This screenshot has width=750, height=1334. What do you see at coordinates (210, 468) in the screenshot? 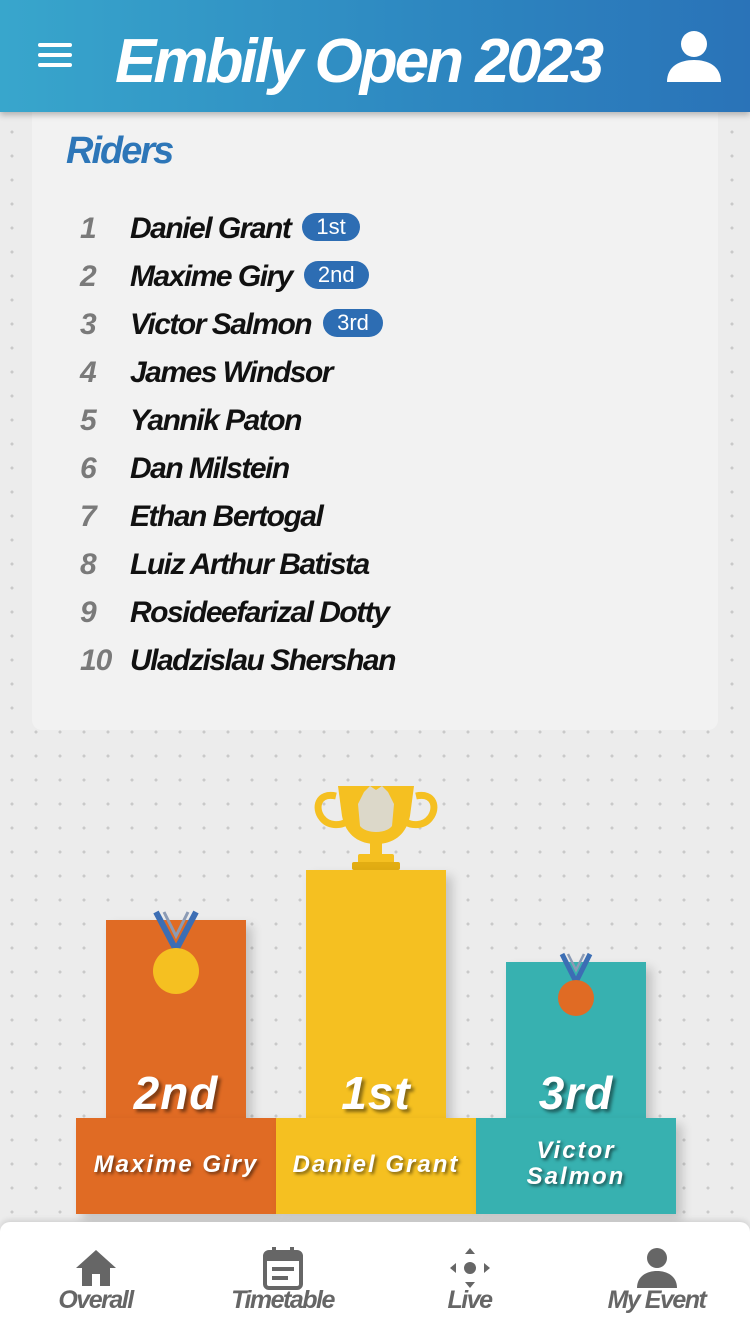
I see `rider-name: Dan Milstein` at bounding box center [210, 468].